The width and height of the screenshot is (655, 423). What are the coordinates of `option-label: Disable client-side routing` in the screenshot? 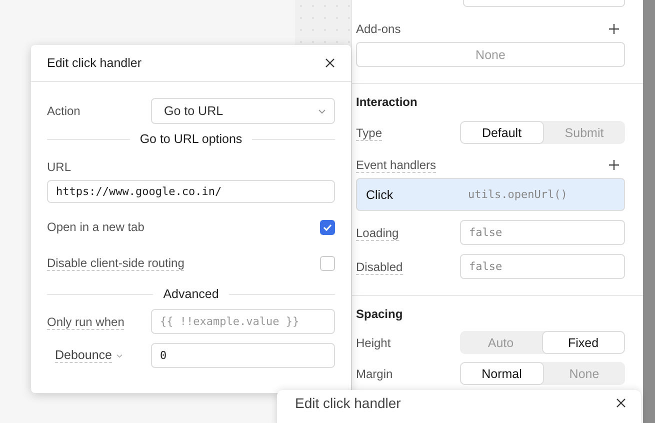 It's located at (115, 263).